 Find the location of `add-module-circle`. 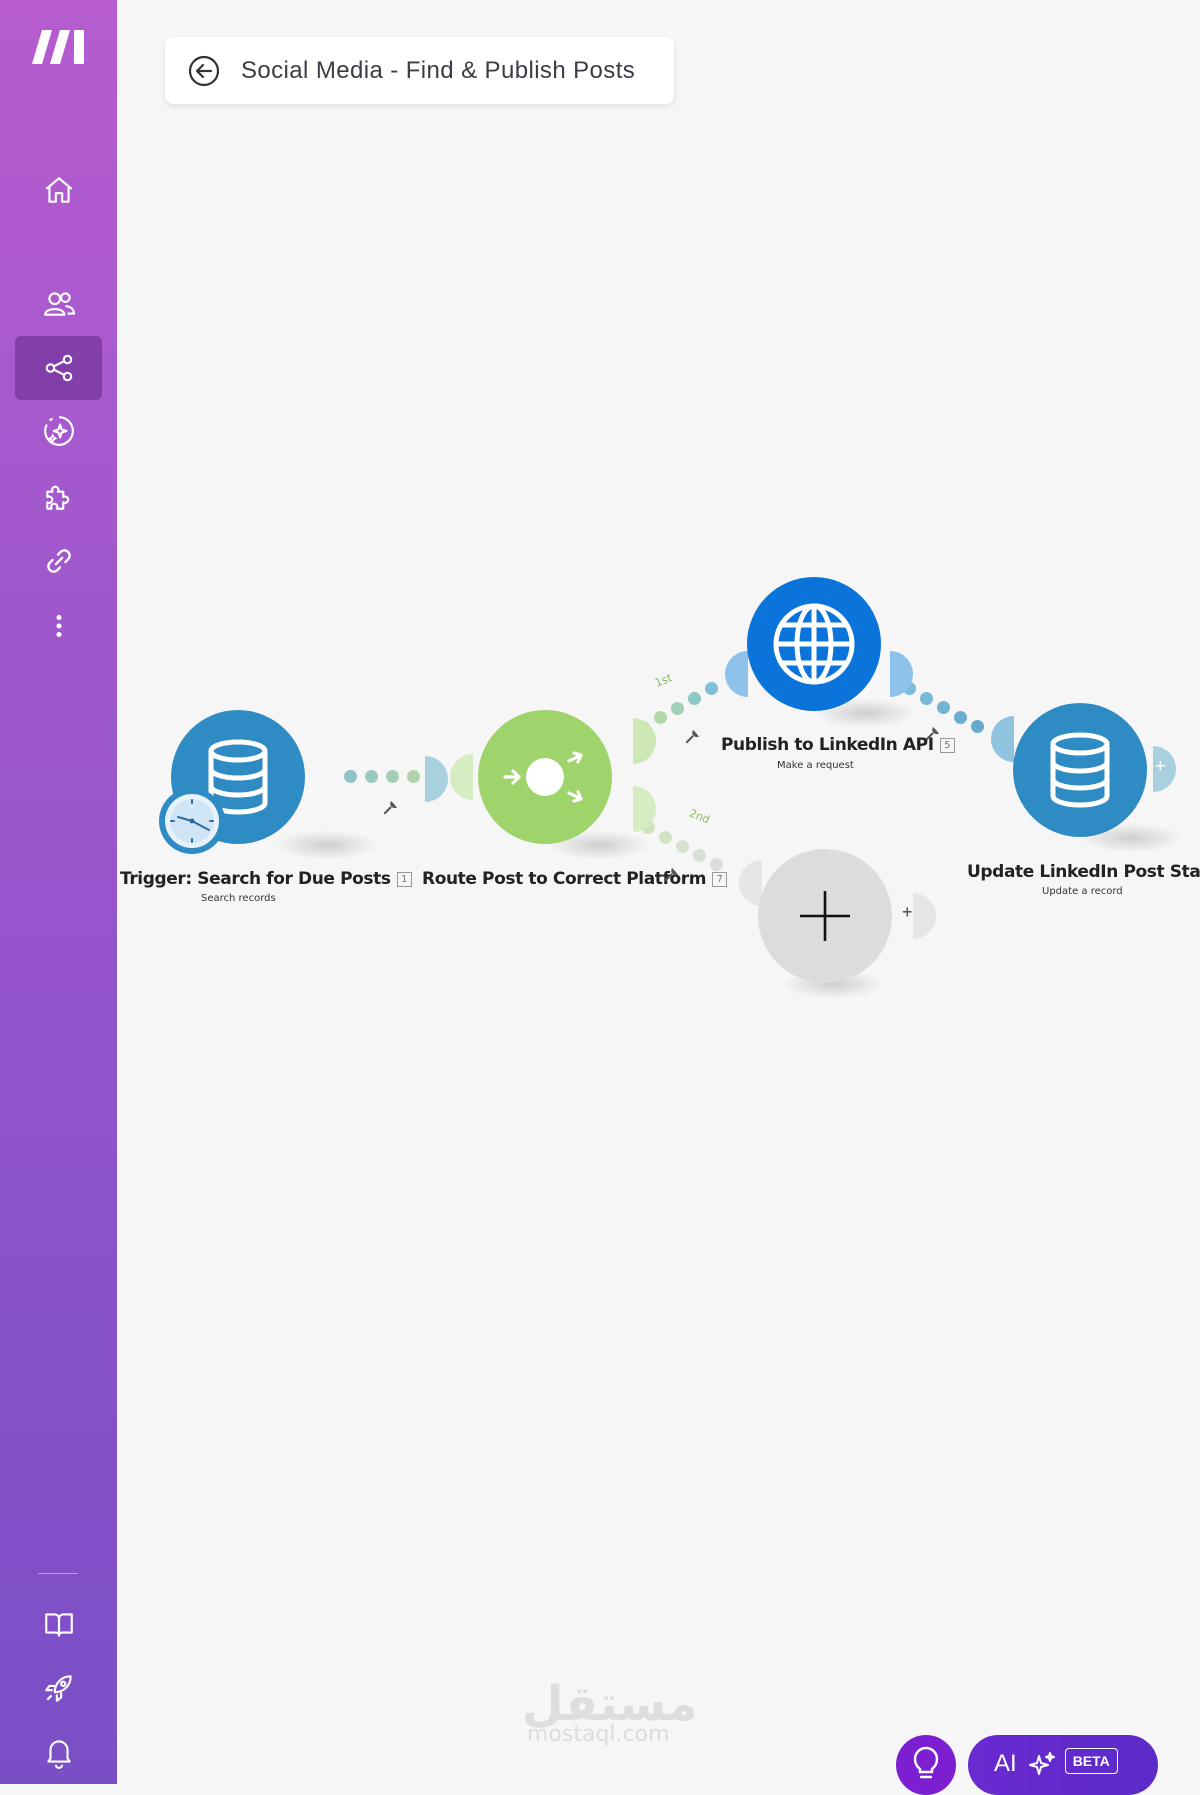

add-module-circle is located at coordinates (825, 916).